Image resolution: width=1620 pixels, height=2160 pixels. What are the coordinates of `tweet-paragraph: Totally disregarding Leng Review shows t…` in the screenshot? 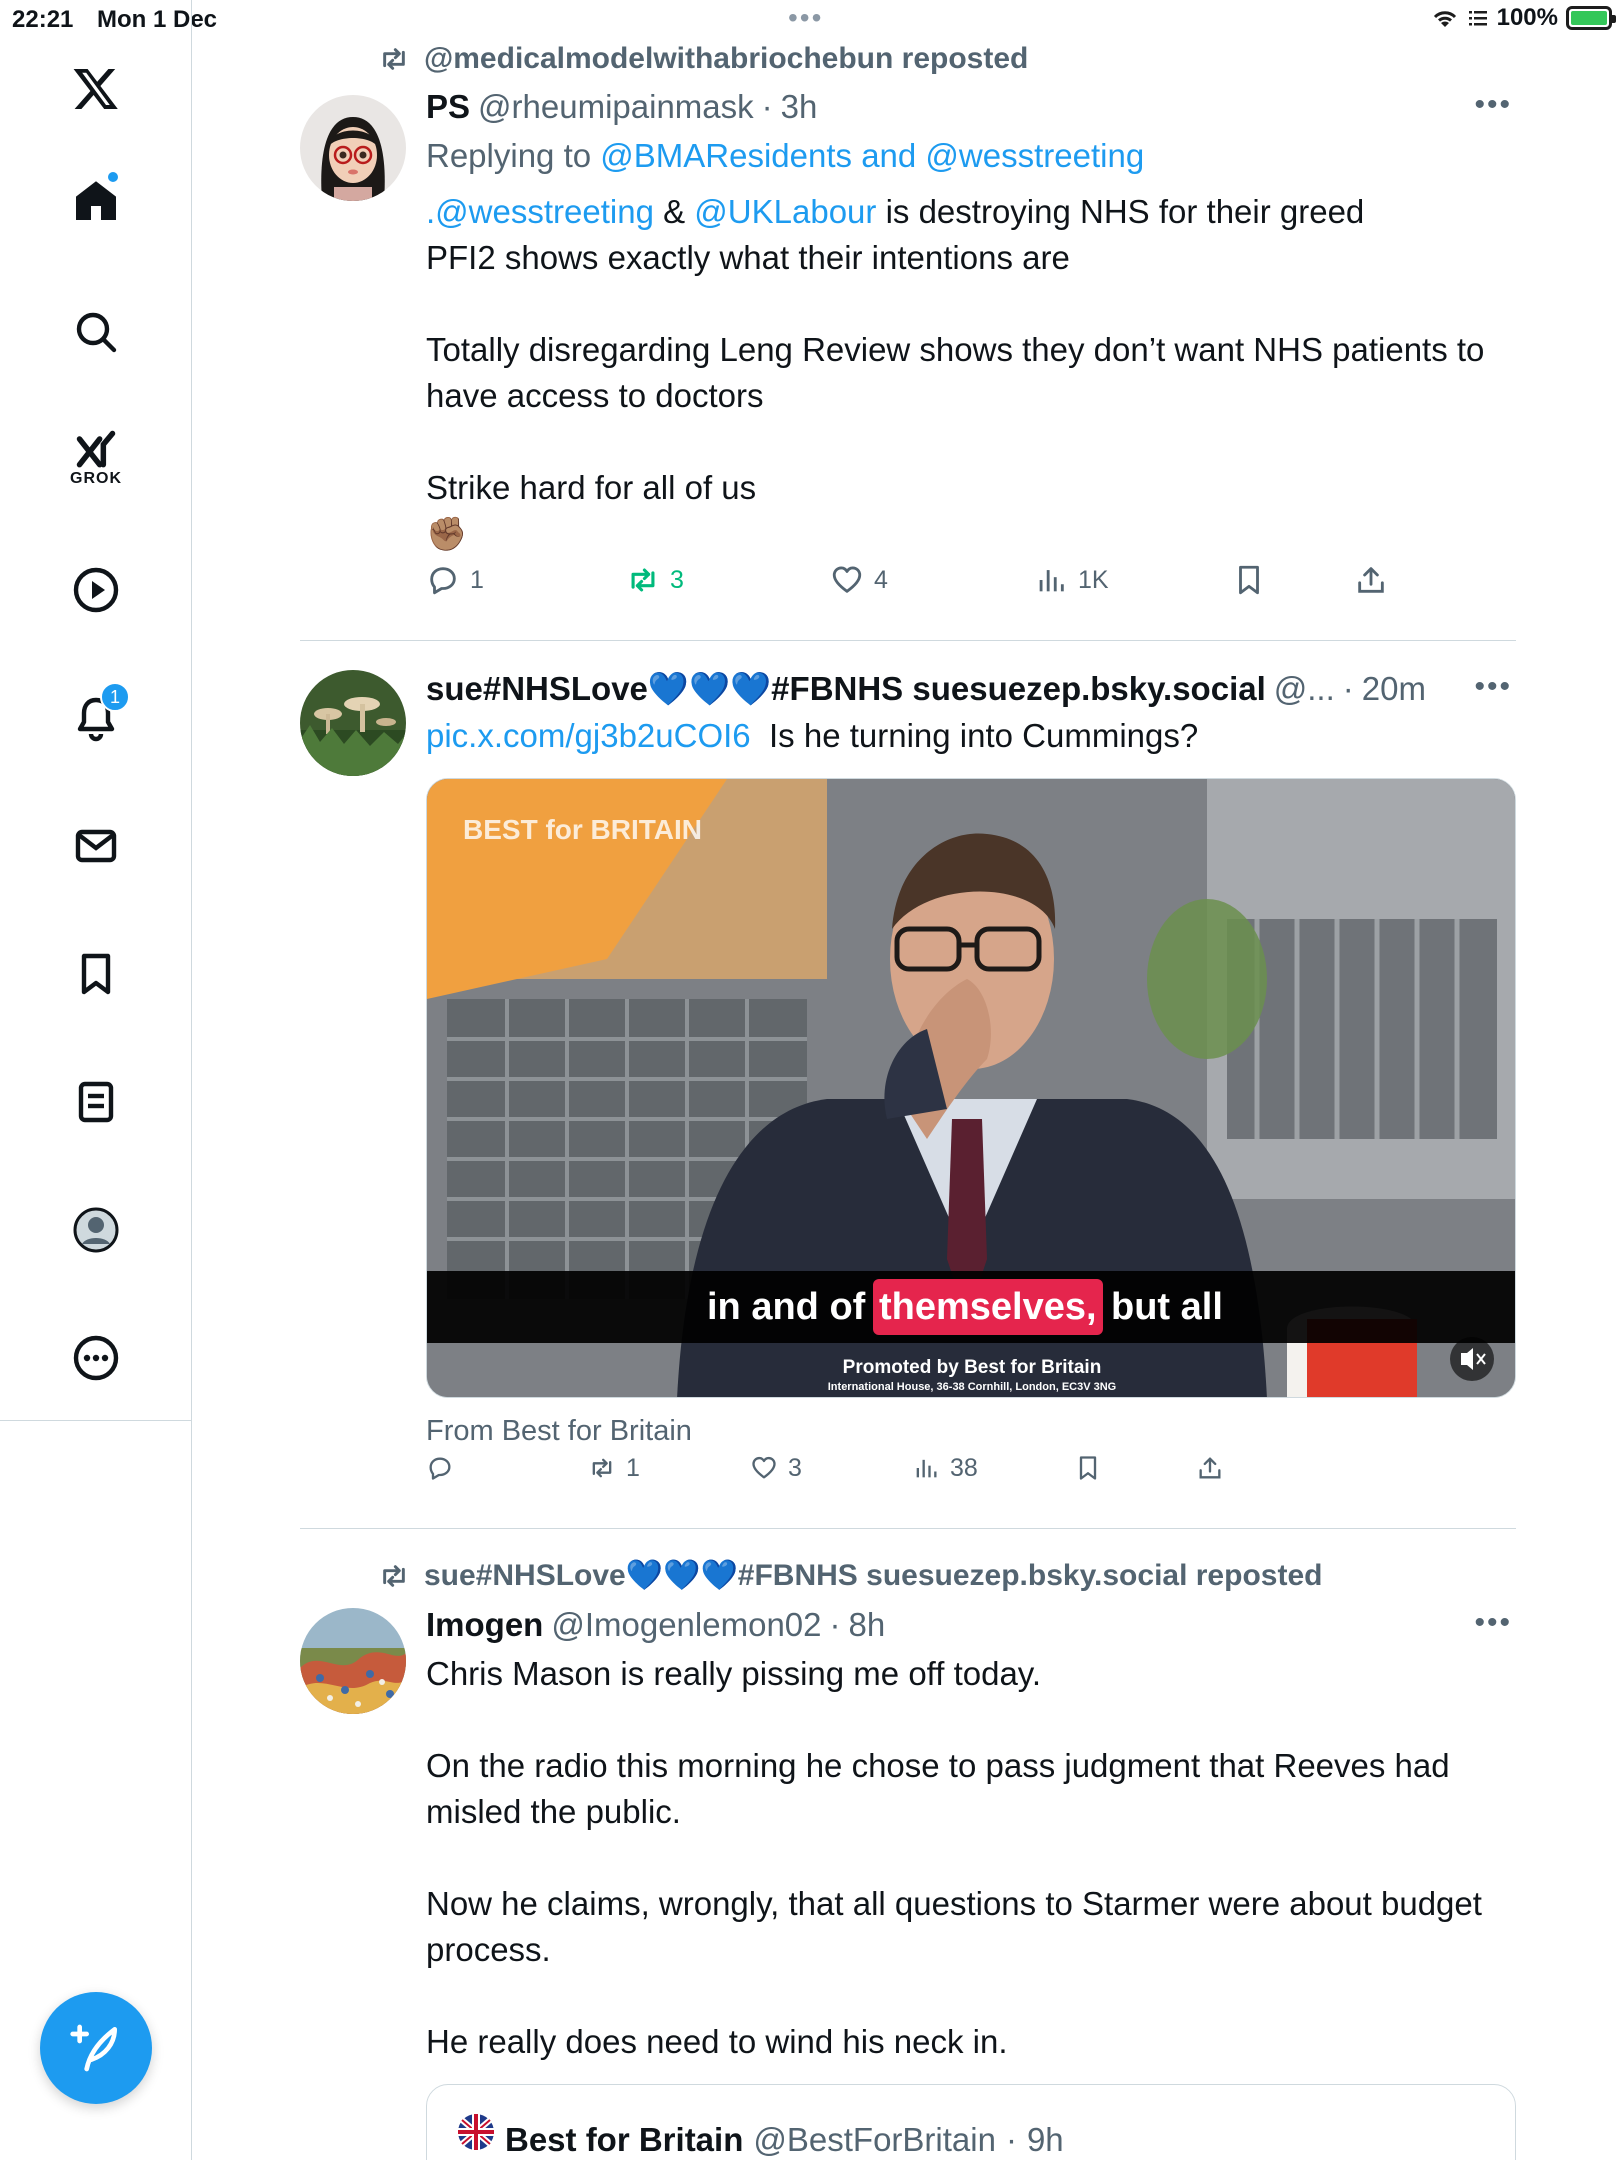 It's located at (955, 372).